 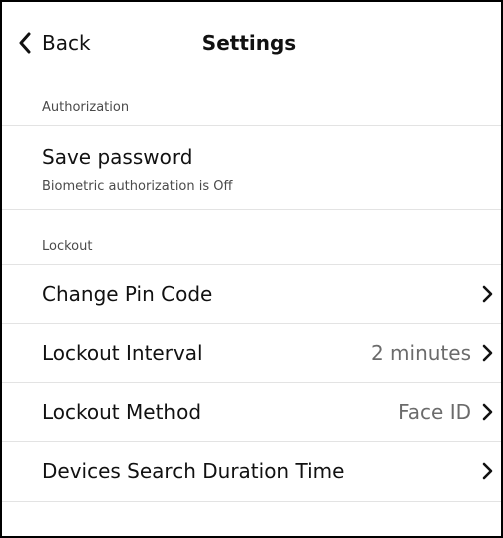 I want to click on lockout-interval-row: Lockout Interval 2 minutes, so click(x=251, y=353).